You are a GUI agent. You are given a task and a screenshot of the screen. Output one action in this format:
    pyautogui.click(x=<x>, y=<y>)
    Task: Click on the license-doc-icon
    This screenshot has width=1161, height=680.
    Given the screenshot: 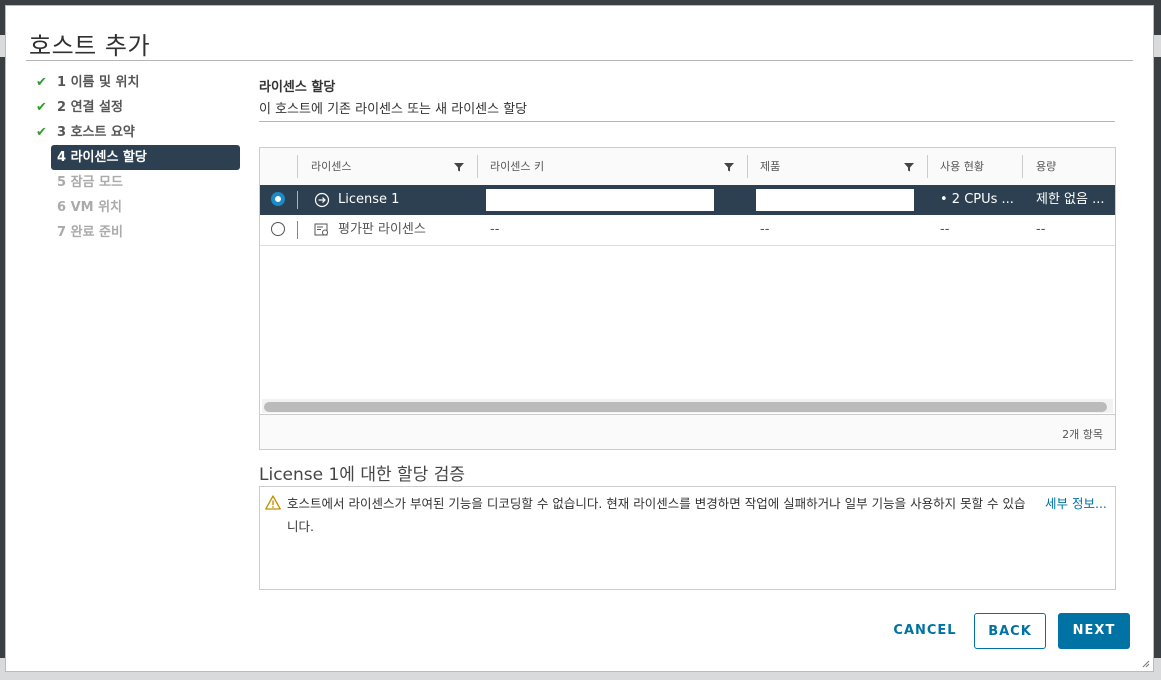 What is the action you would take?
    pyautogui.click(x=321, y=229)
    